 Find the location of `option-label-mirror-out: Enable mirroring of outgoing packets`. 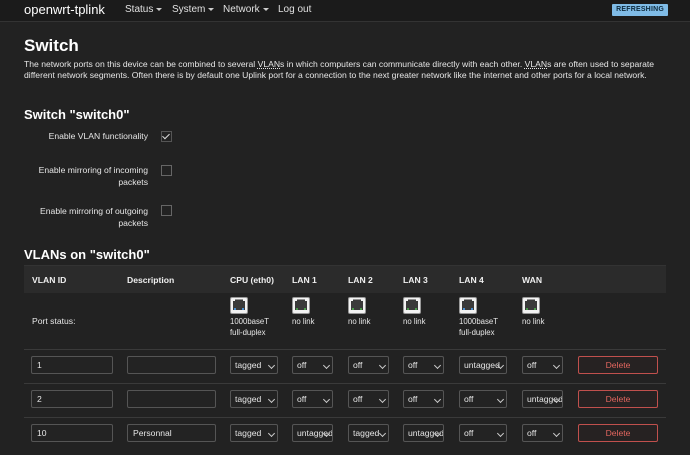

option-label-mirror-out: Enable mirroring of outgoing packets is located at coordinates (94, 217).